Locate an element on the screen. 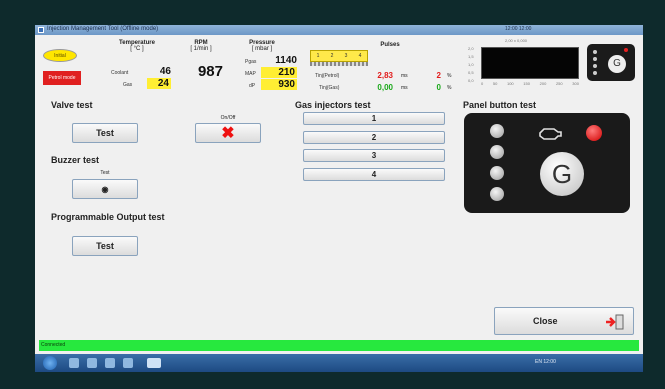 The height and width of the screenshot is (389, 665). petrol-percent-unit: % is located at coordinates (449, 76).